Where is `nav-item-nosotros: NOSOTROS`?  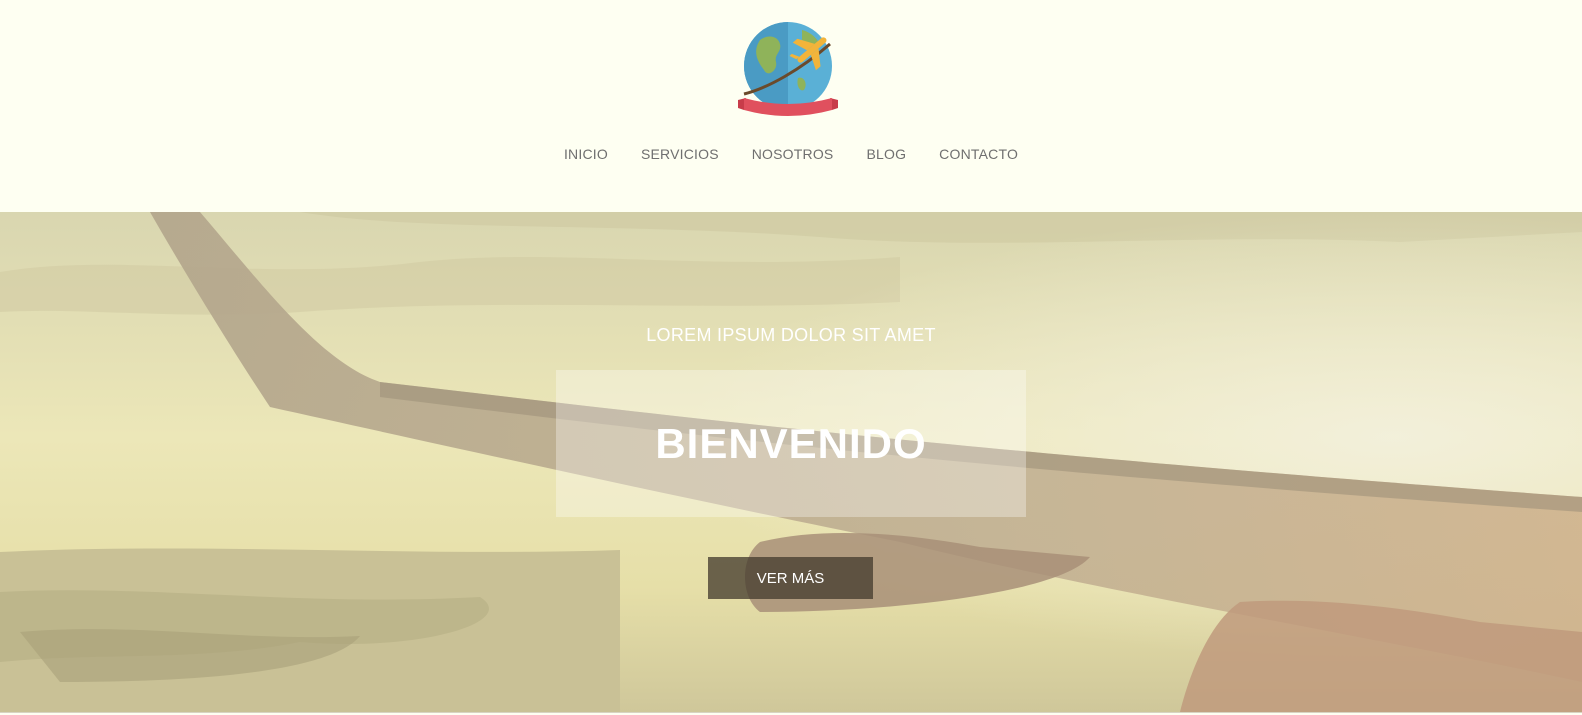
nav-item-nosotros: NOSOTROS is located at coordinates (793, 154).